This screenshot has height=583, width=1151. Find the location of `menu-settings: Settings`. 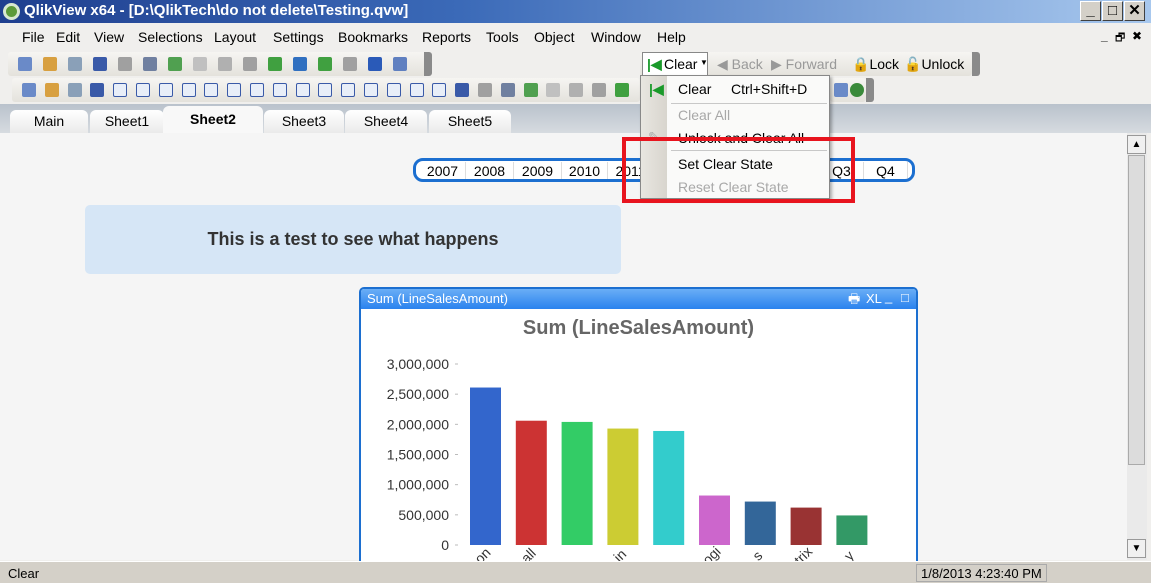

menu-settings: Settings is located at coordinates (298, 37).